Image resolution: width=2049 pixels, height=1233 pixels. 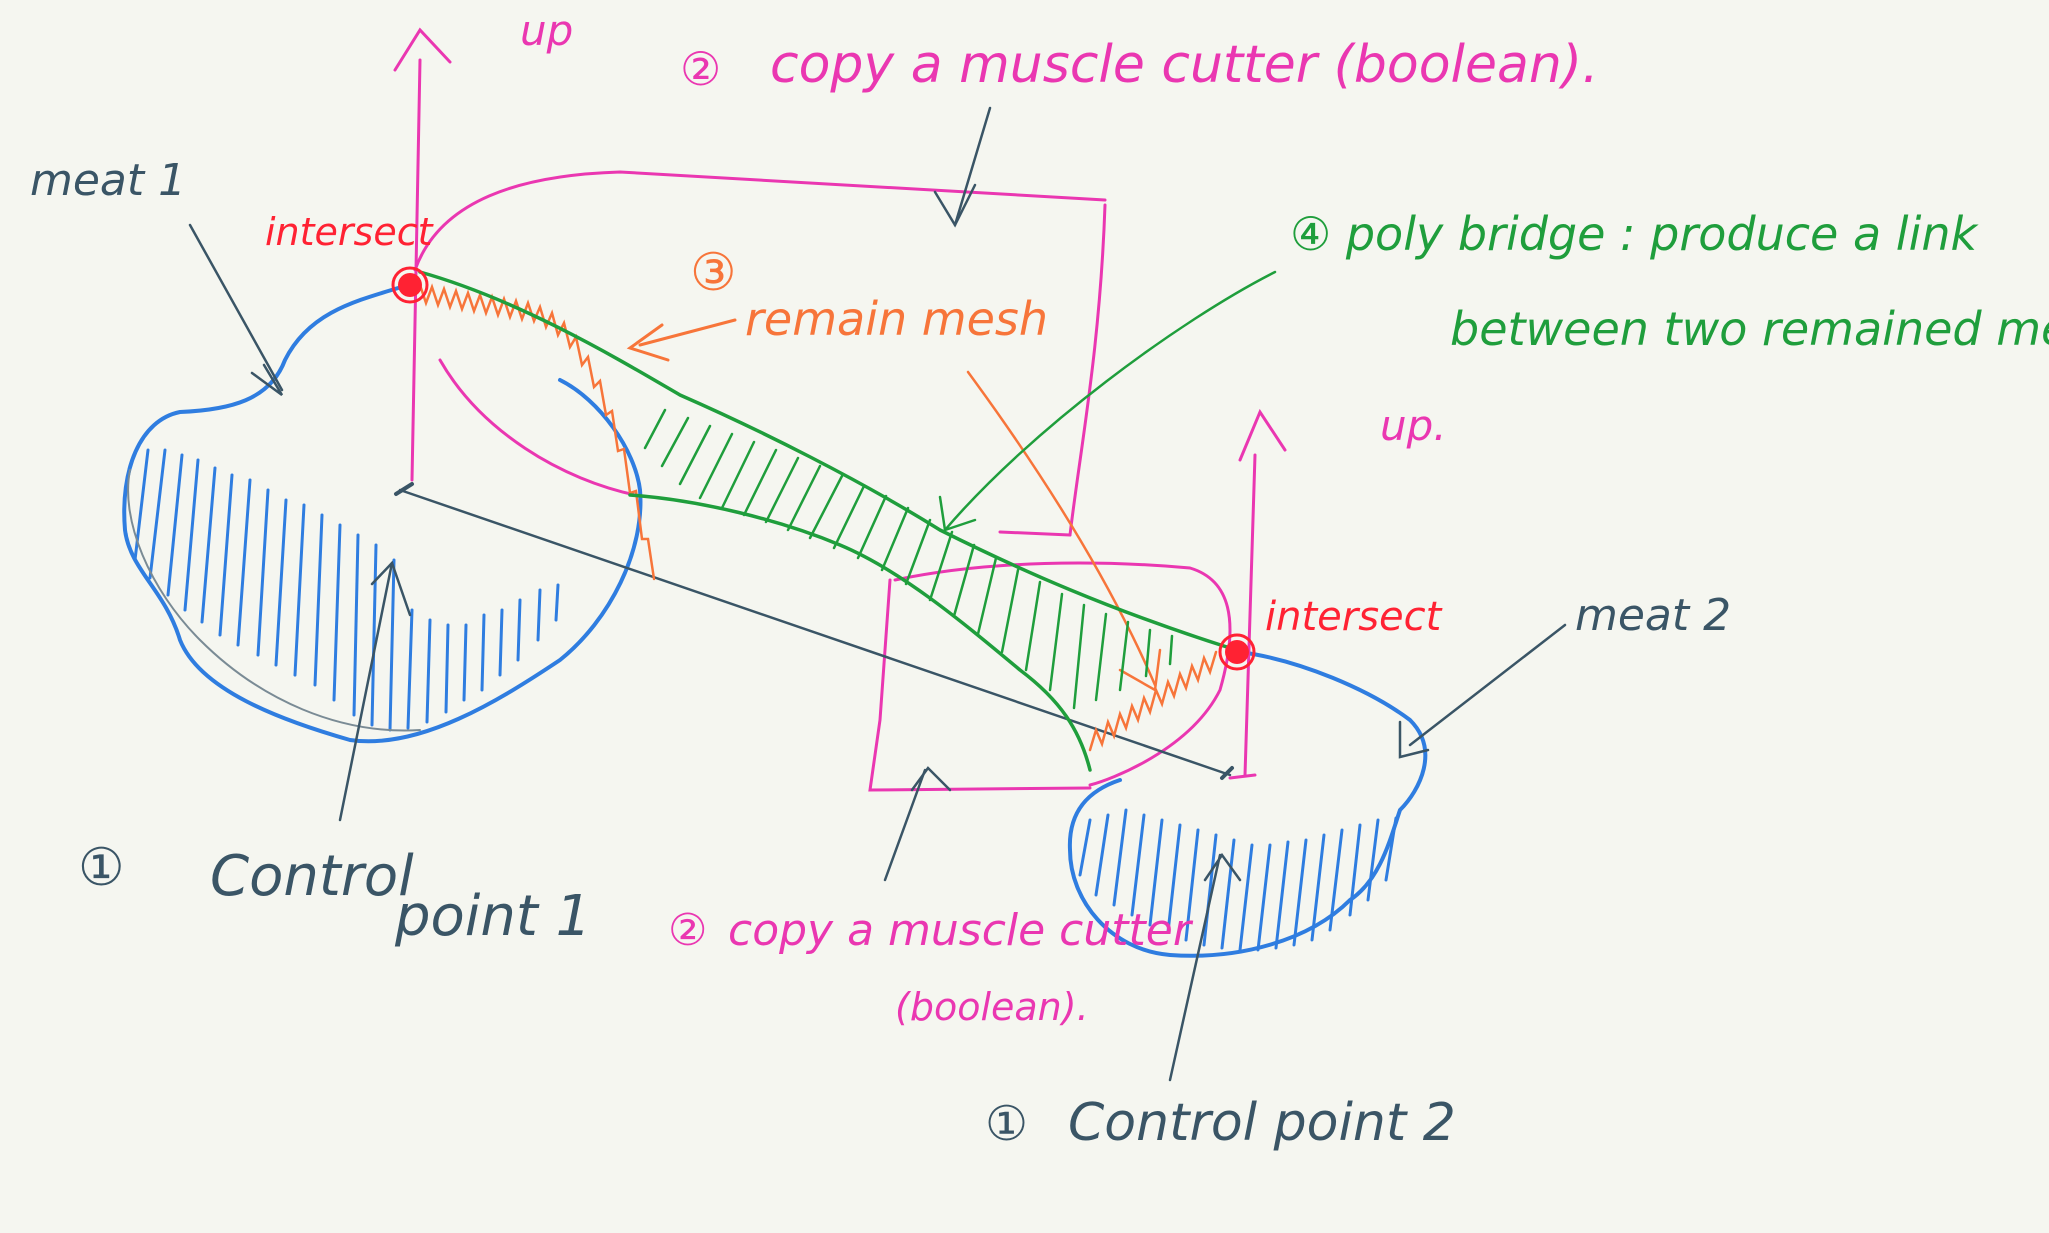 What do you see at coordinates (992, 1007) in the screenshot?
I see `step2-bottom-label-line2: (boolean).` at bounding box center [992, 1007].